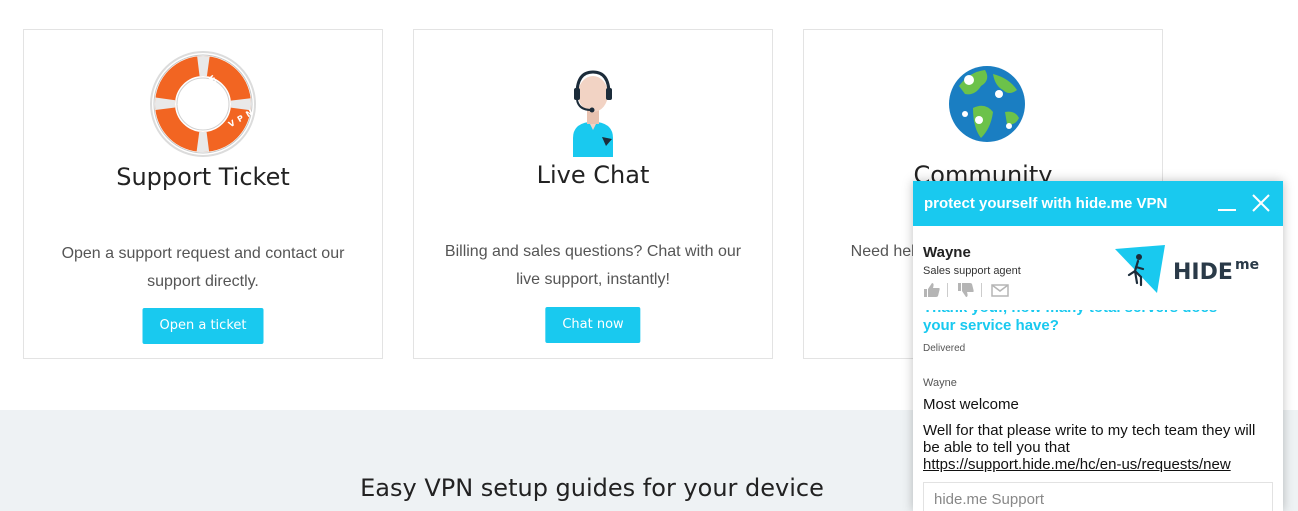 This screenshot has height=511, width=1298. What do you see at coordinates (1247, 265) in the screenshot?
I see `logo-suffix: me` at bounding box center [1247, 265].